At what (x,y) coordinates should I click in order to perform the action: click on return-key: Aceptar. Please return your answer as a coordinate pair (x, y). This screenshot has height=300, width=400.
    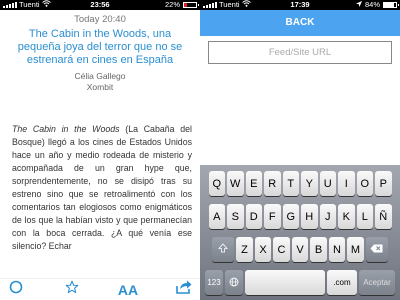
    Looking at the image, I should click on (377, 282).